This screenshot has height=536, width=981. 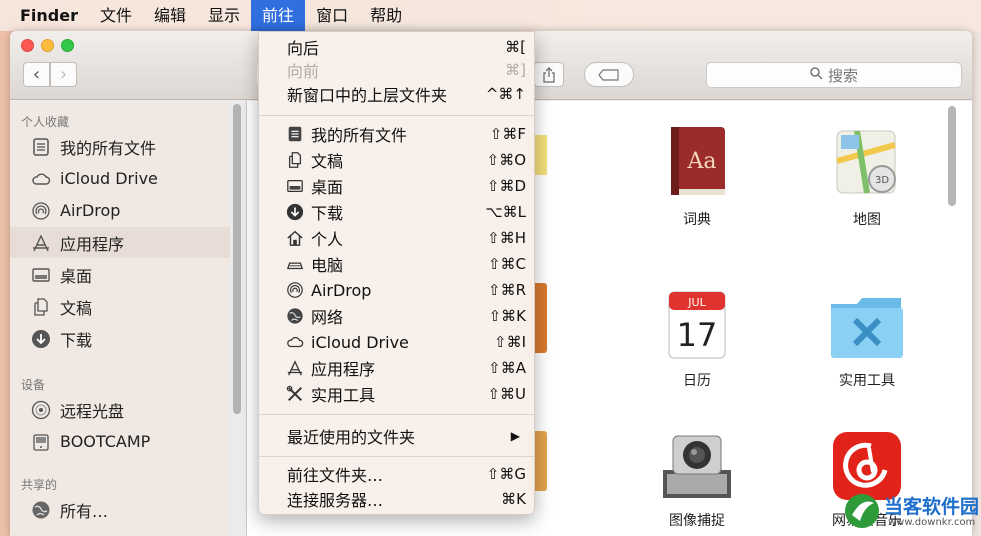 What do you see at coordinates (108, 148) in the screenshot?
I see `sidebar-item-label: 我的所有文件` at bounding box center [108, 148].